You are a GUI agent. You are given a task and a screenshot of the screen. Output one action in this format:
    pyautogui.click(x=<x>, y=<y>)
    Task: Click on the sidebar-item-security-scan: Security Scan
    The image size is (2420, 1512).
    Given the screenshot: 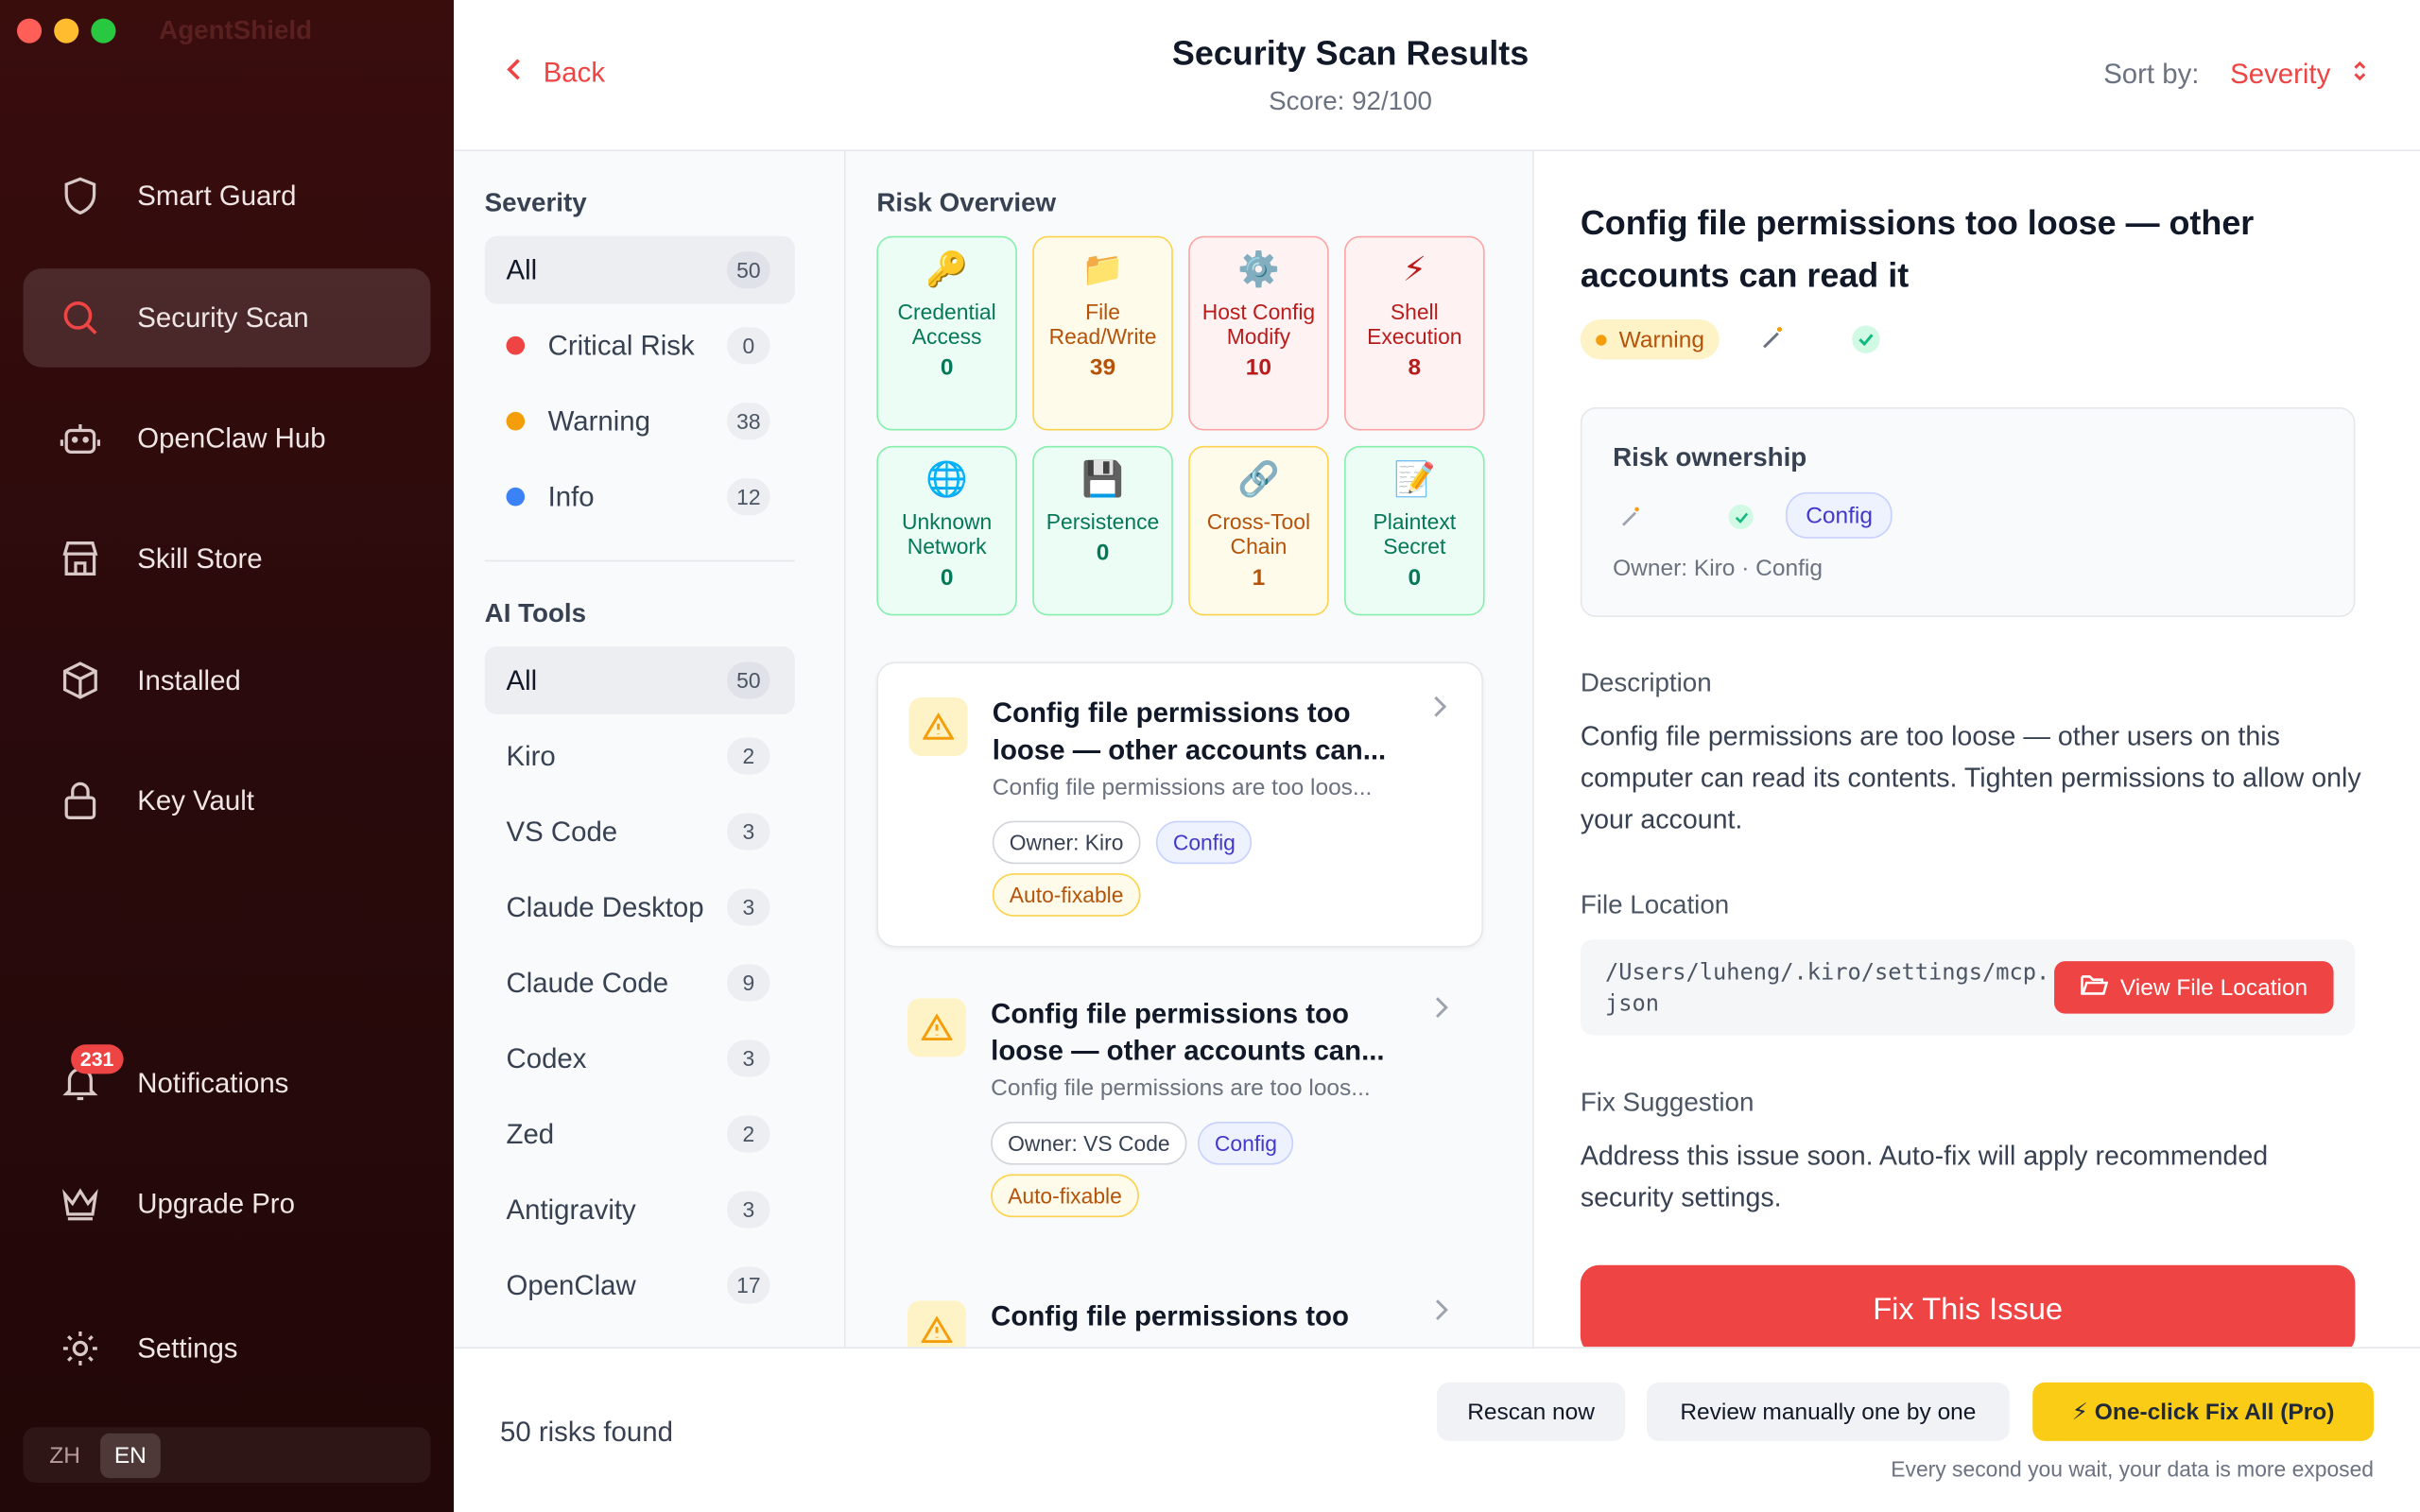 What is the action you would take?
    pyautogui.click(x=227, y=318)
    